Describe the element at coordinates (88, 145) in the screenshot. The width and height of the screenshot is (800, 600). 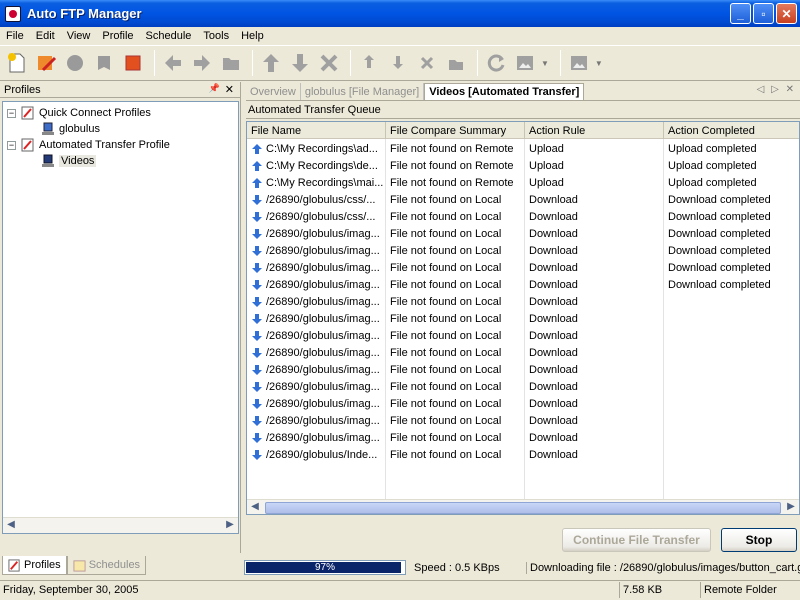
I see `tree-node-automated-transfer: − Automated Transfer Profile` at that location.